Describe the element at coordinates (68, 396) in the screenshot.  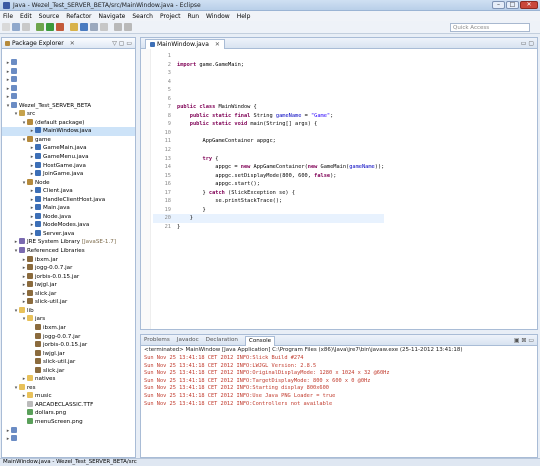
I see `tree-item: ▸ music` at that location.